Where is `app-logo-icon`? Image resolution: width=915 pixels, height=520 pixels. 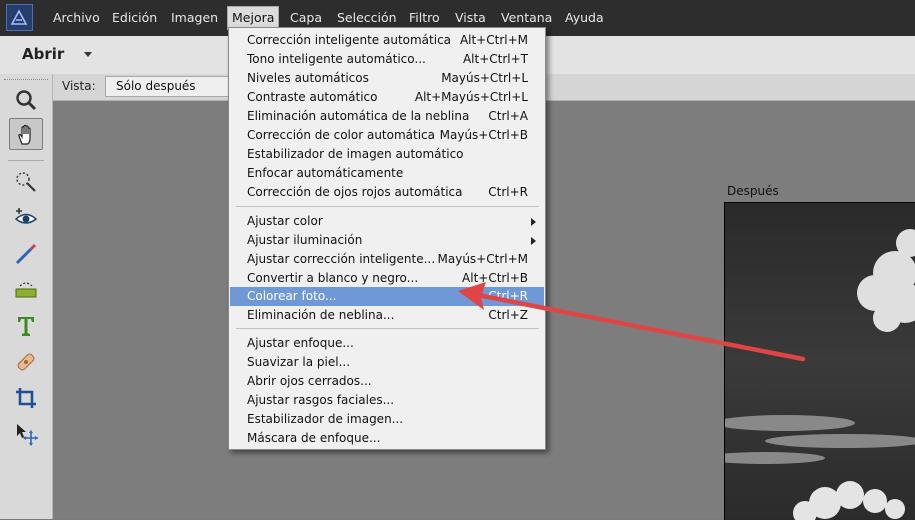 app-logo-icon is located at coordinates (19, 17).